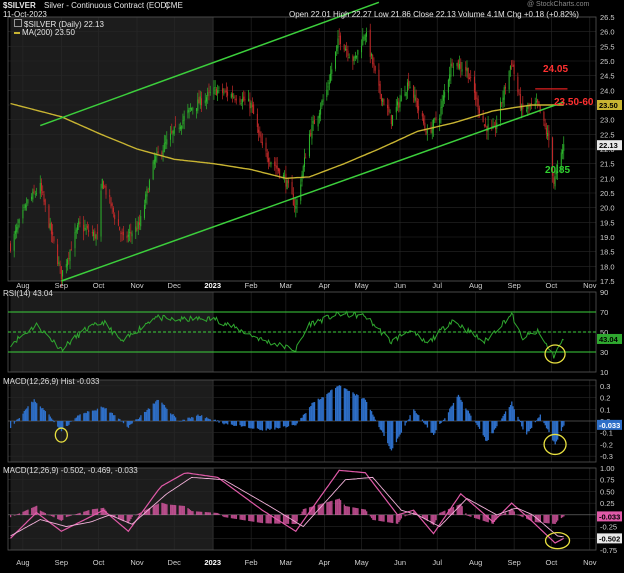 The width and height of the screenshot is (624, 573). I want to click on price-tick-label: 25.0, so click(607, 61).